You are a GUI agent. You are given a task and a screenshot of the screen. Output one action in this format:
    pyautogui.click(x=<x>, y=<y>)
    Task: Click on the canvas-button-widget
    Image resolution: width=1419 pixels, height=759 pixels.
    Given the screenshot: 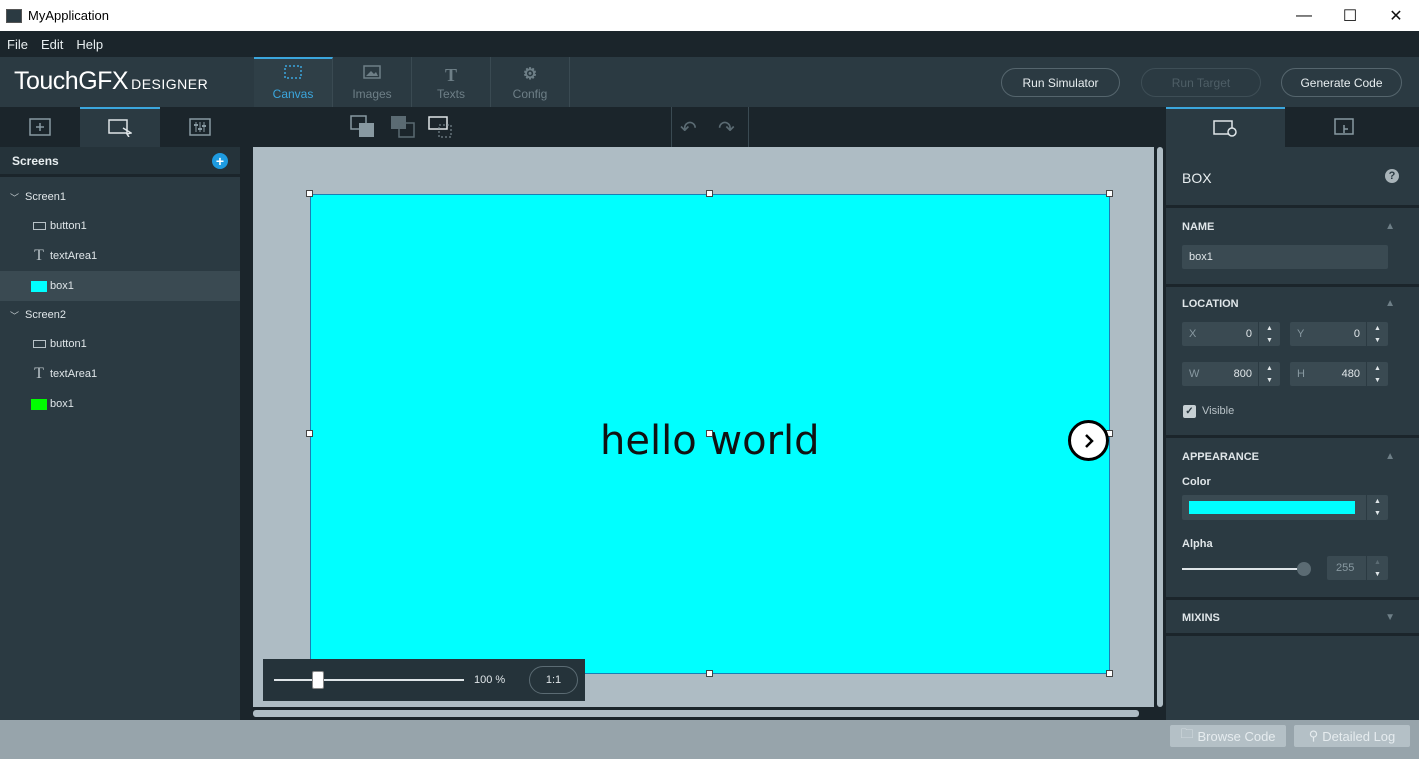 What is the action you would take?
    pyautogui.click(x=1088, y=440)
    